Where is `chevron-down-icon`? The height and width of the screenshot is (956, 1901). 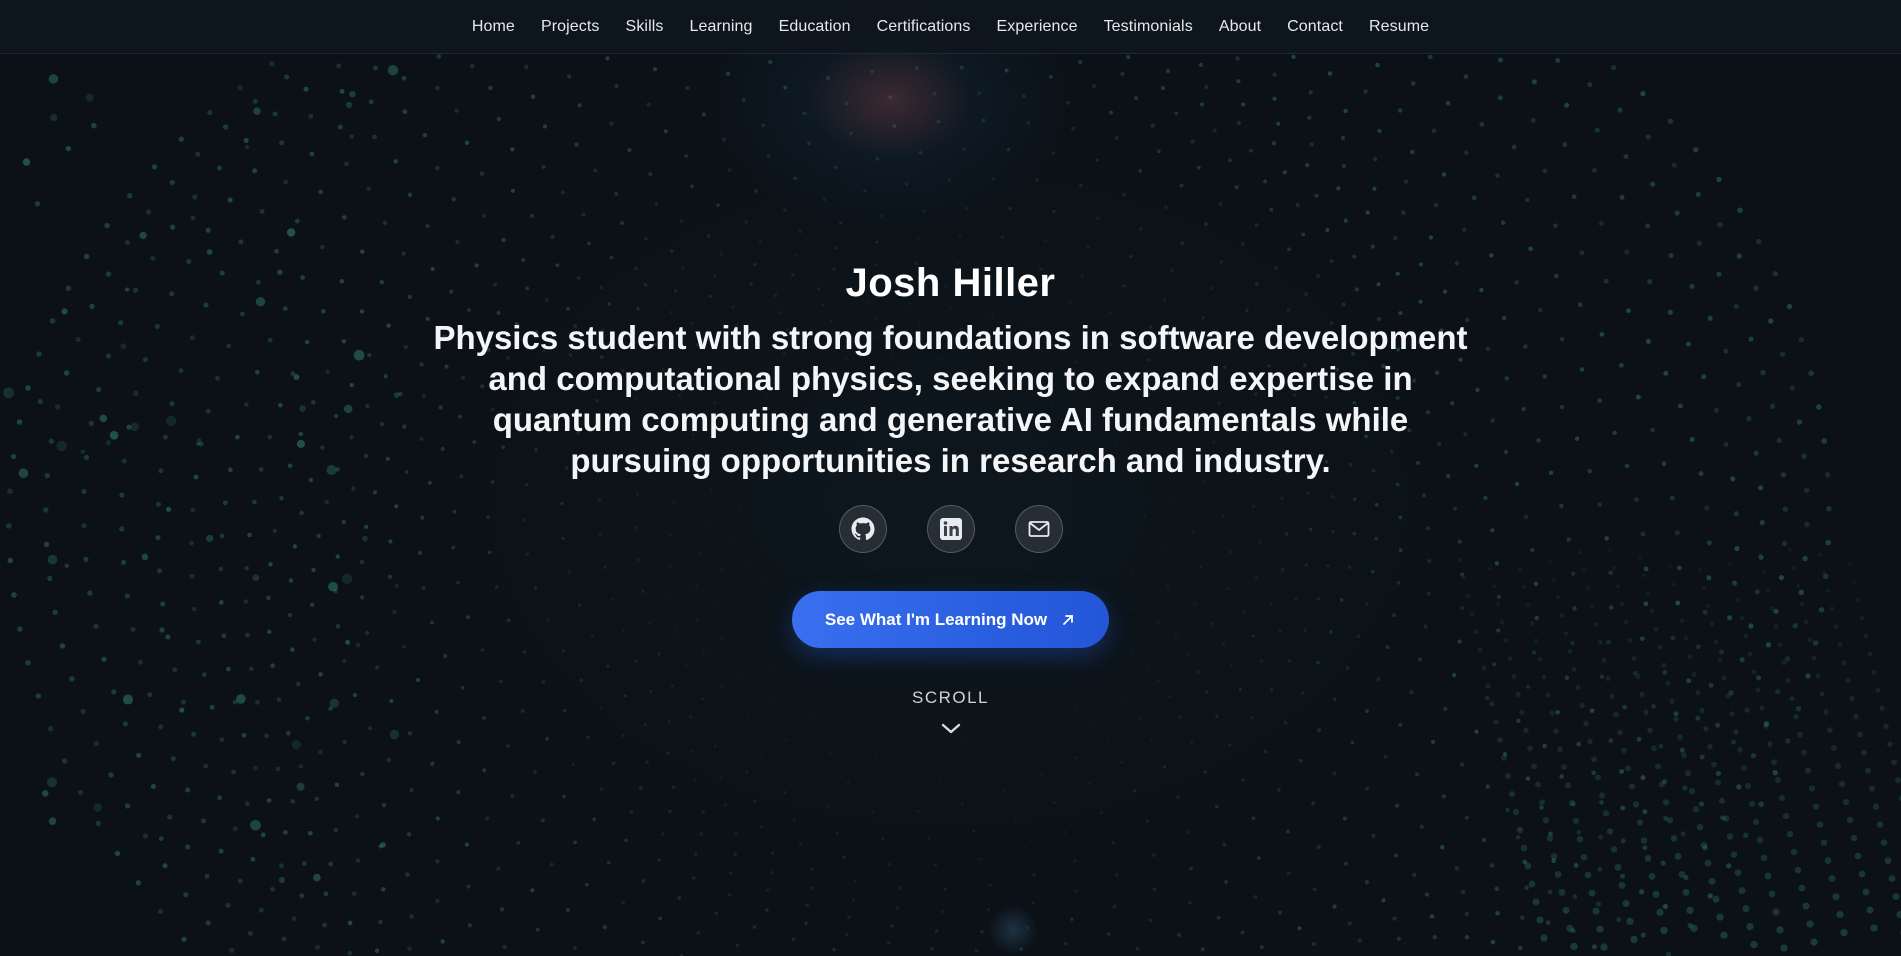 chevron-down-icon is located at coordinates (951, 731).